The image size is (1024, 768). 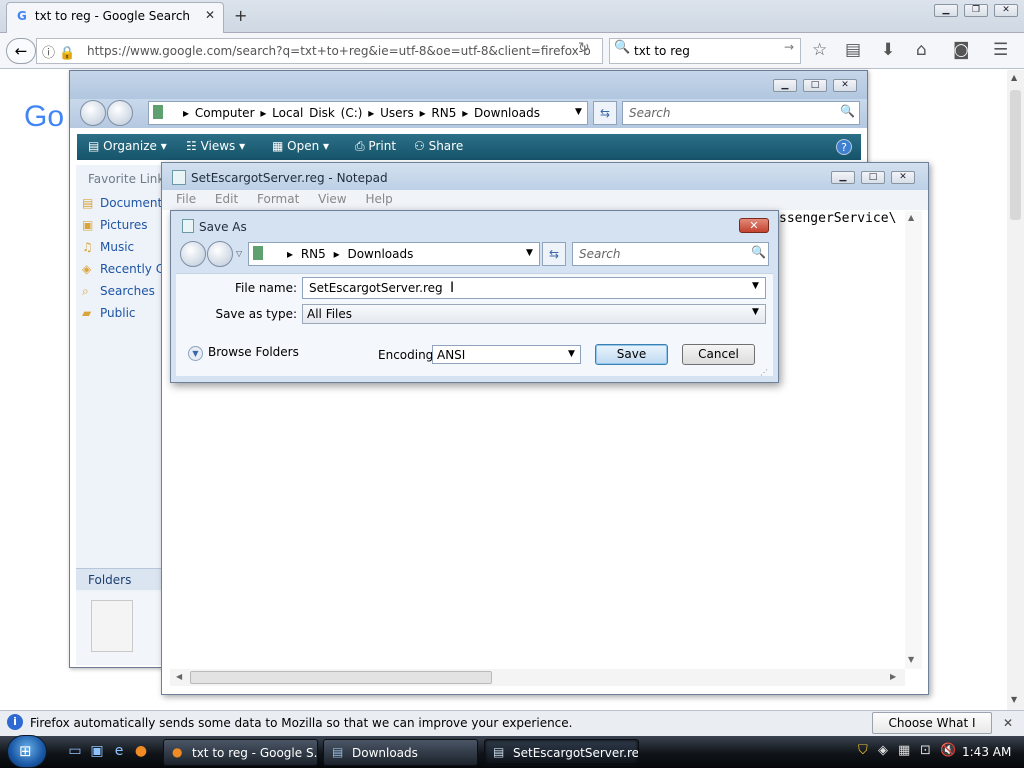 What do you see at coordinates (239, 253) in the screenshot?
I see `recent-pages-dropdown-icon: ▽` at bounding box center [239, 253].